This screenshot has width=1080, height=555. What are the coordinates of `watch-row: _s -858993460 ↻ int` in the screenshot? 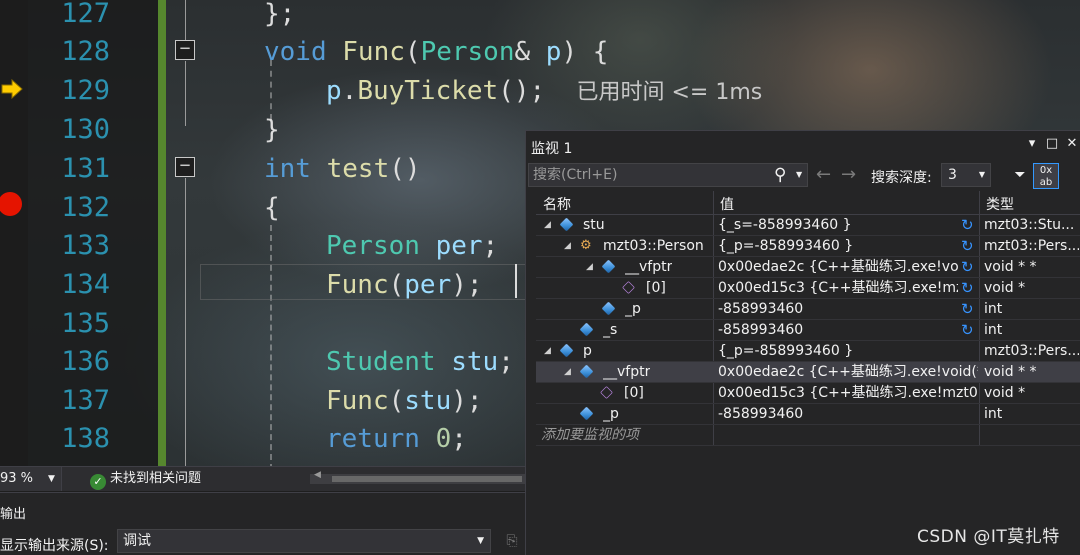 It's located at (808, 330).